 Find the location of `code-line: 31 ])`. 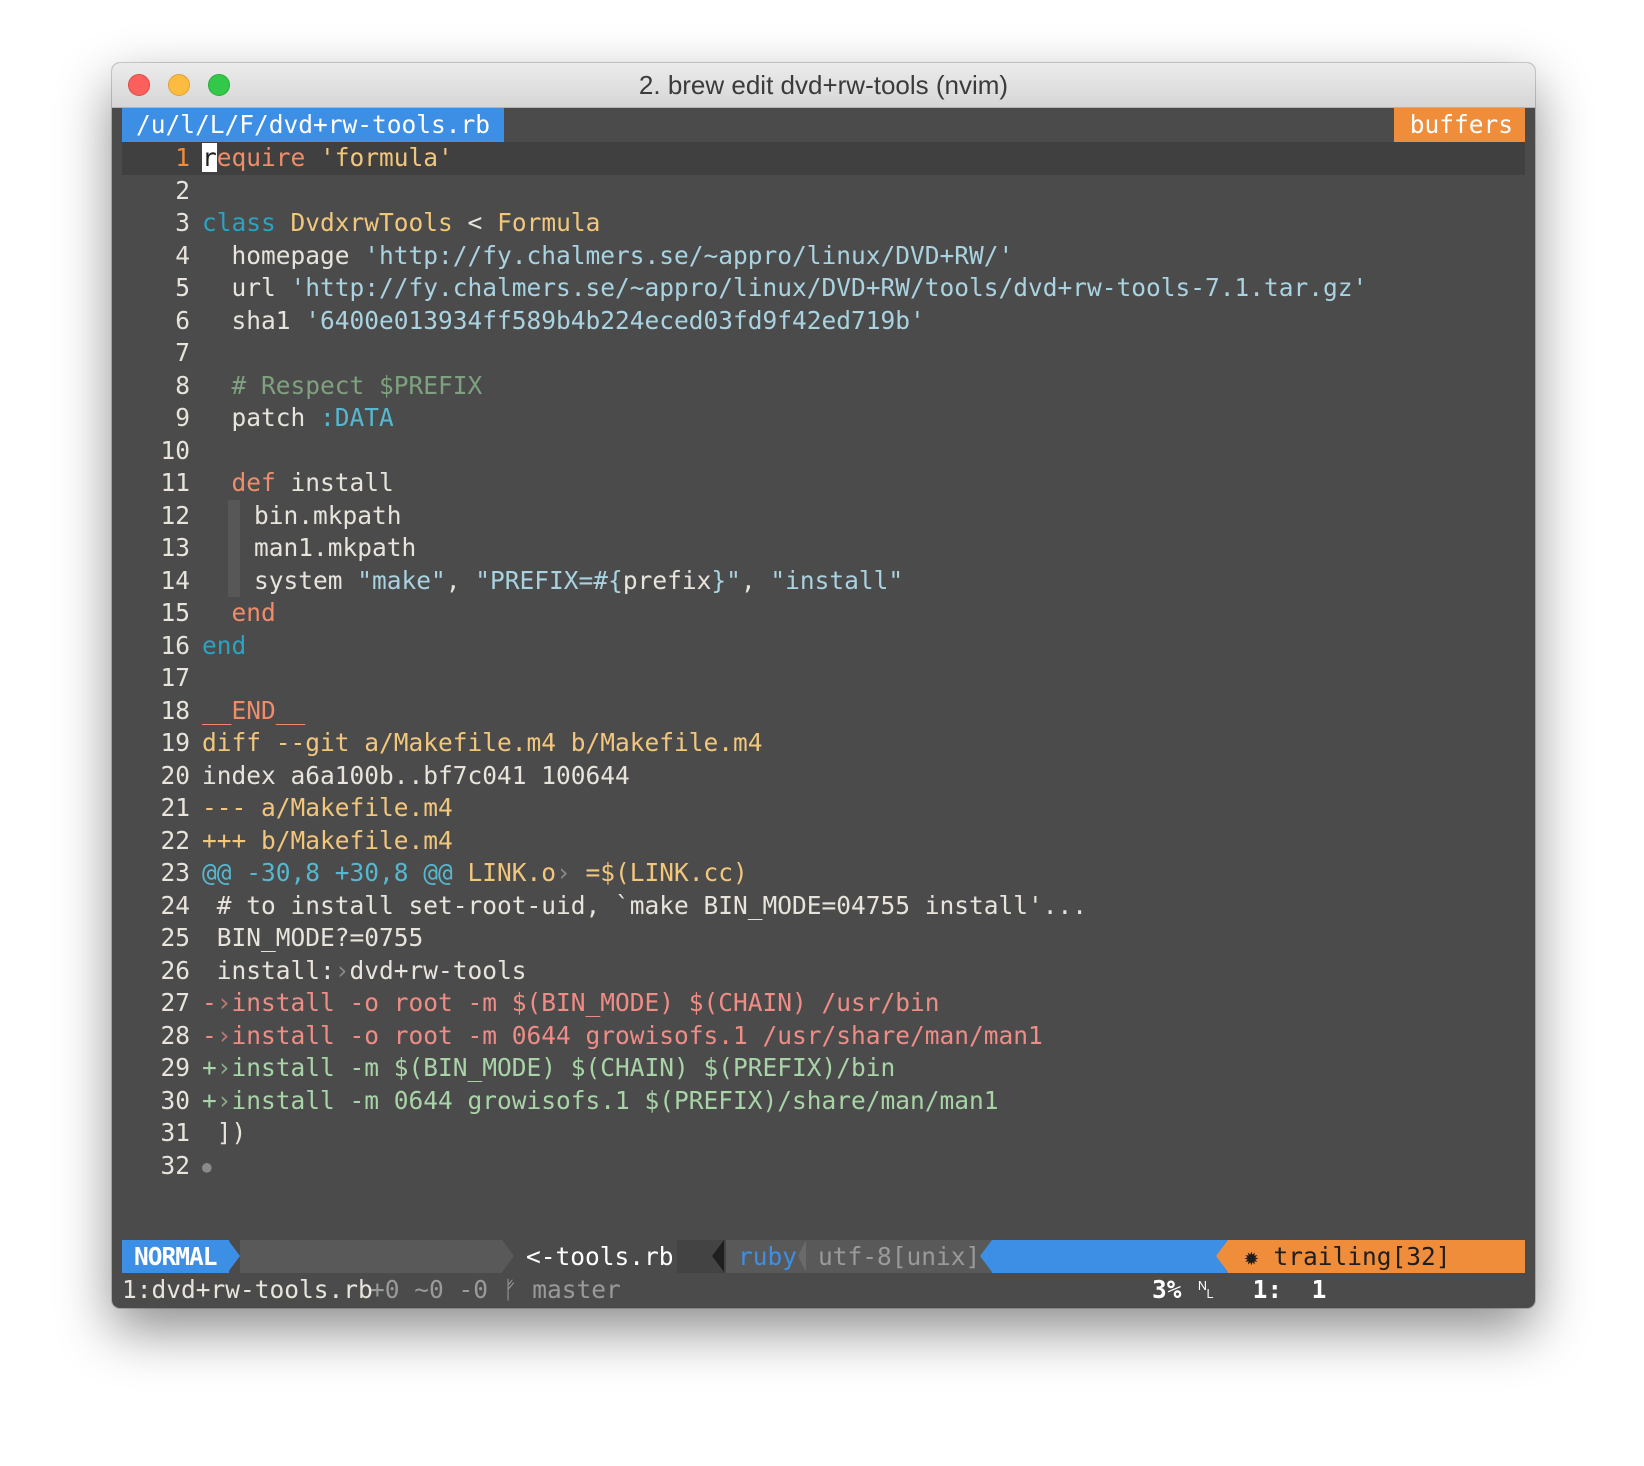

code-line: 31 ]) is located at coordinates (823, 1133).